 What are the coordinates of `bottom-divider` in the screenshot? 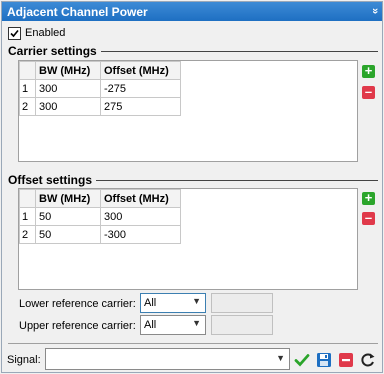 It's located at (193, 343).